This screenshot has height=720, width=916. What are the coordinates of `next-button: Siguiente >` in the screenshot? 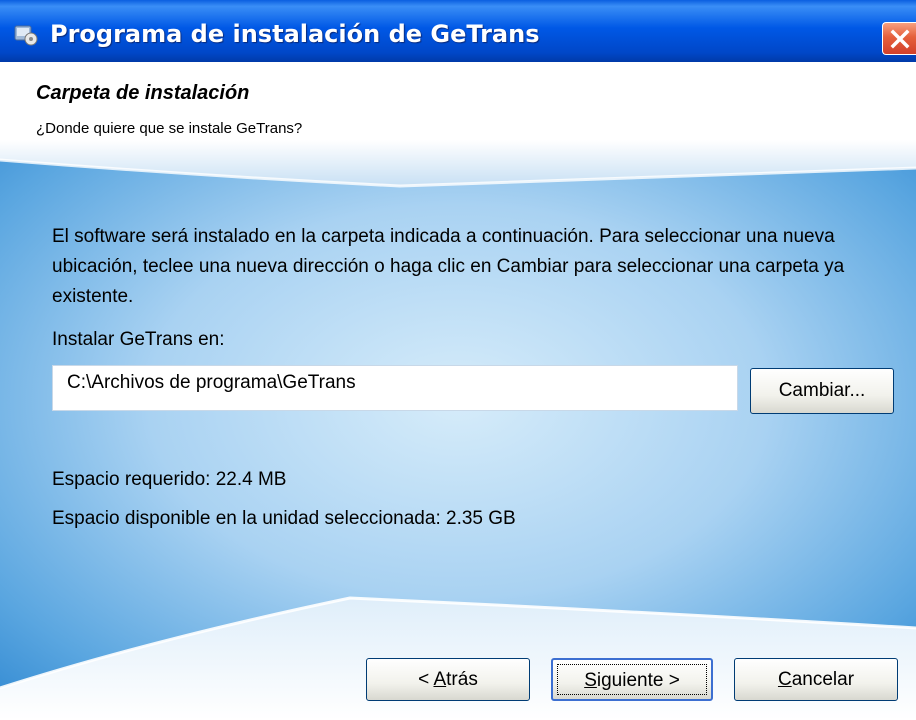 It's located at (632, 679).